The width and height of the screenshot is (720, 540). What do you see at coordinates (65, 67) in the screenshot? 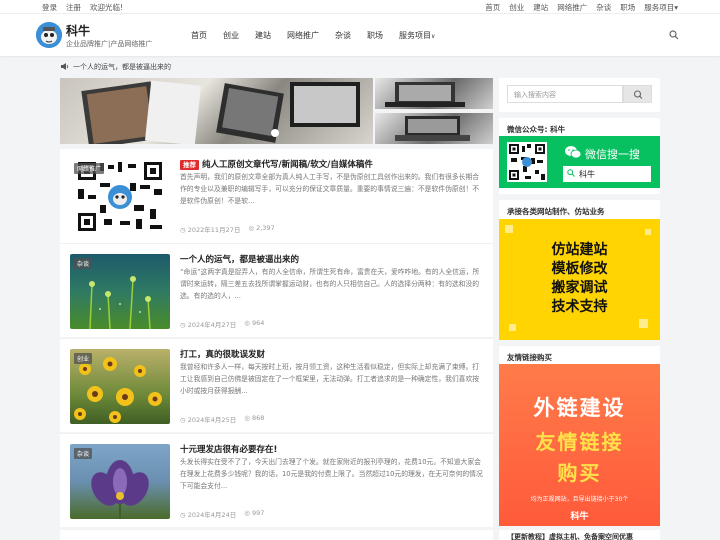
I see `speaker-icon` at bounding box center [65, 67].